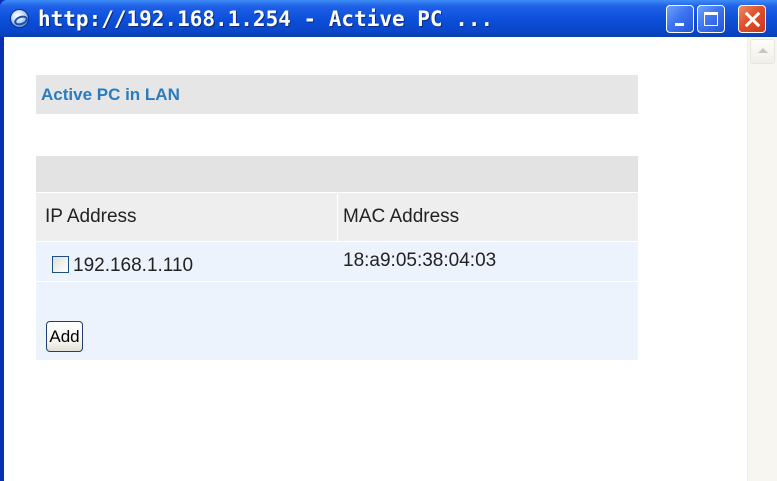  Describe the element at coordinates (19, 18) in the screenshot. I see `ie-globe-icon` at that location.